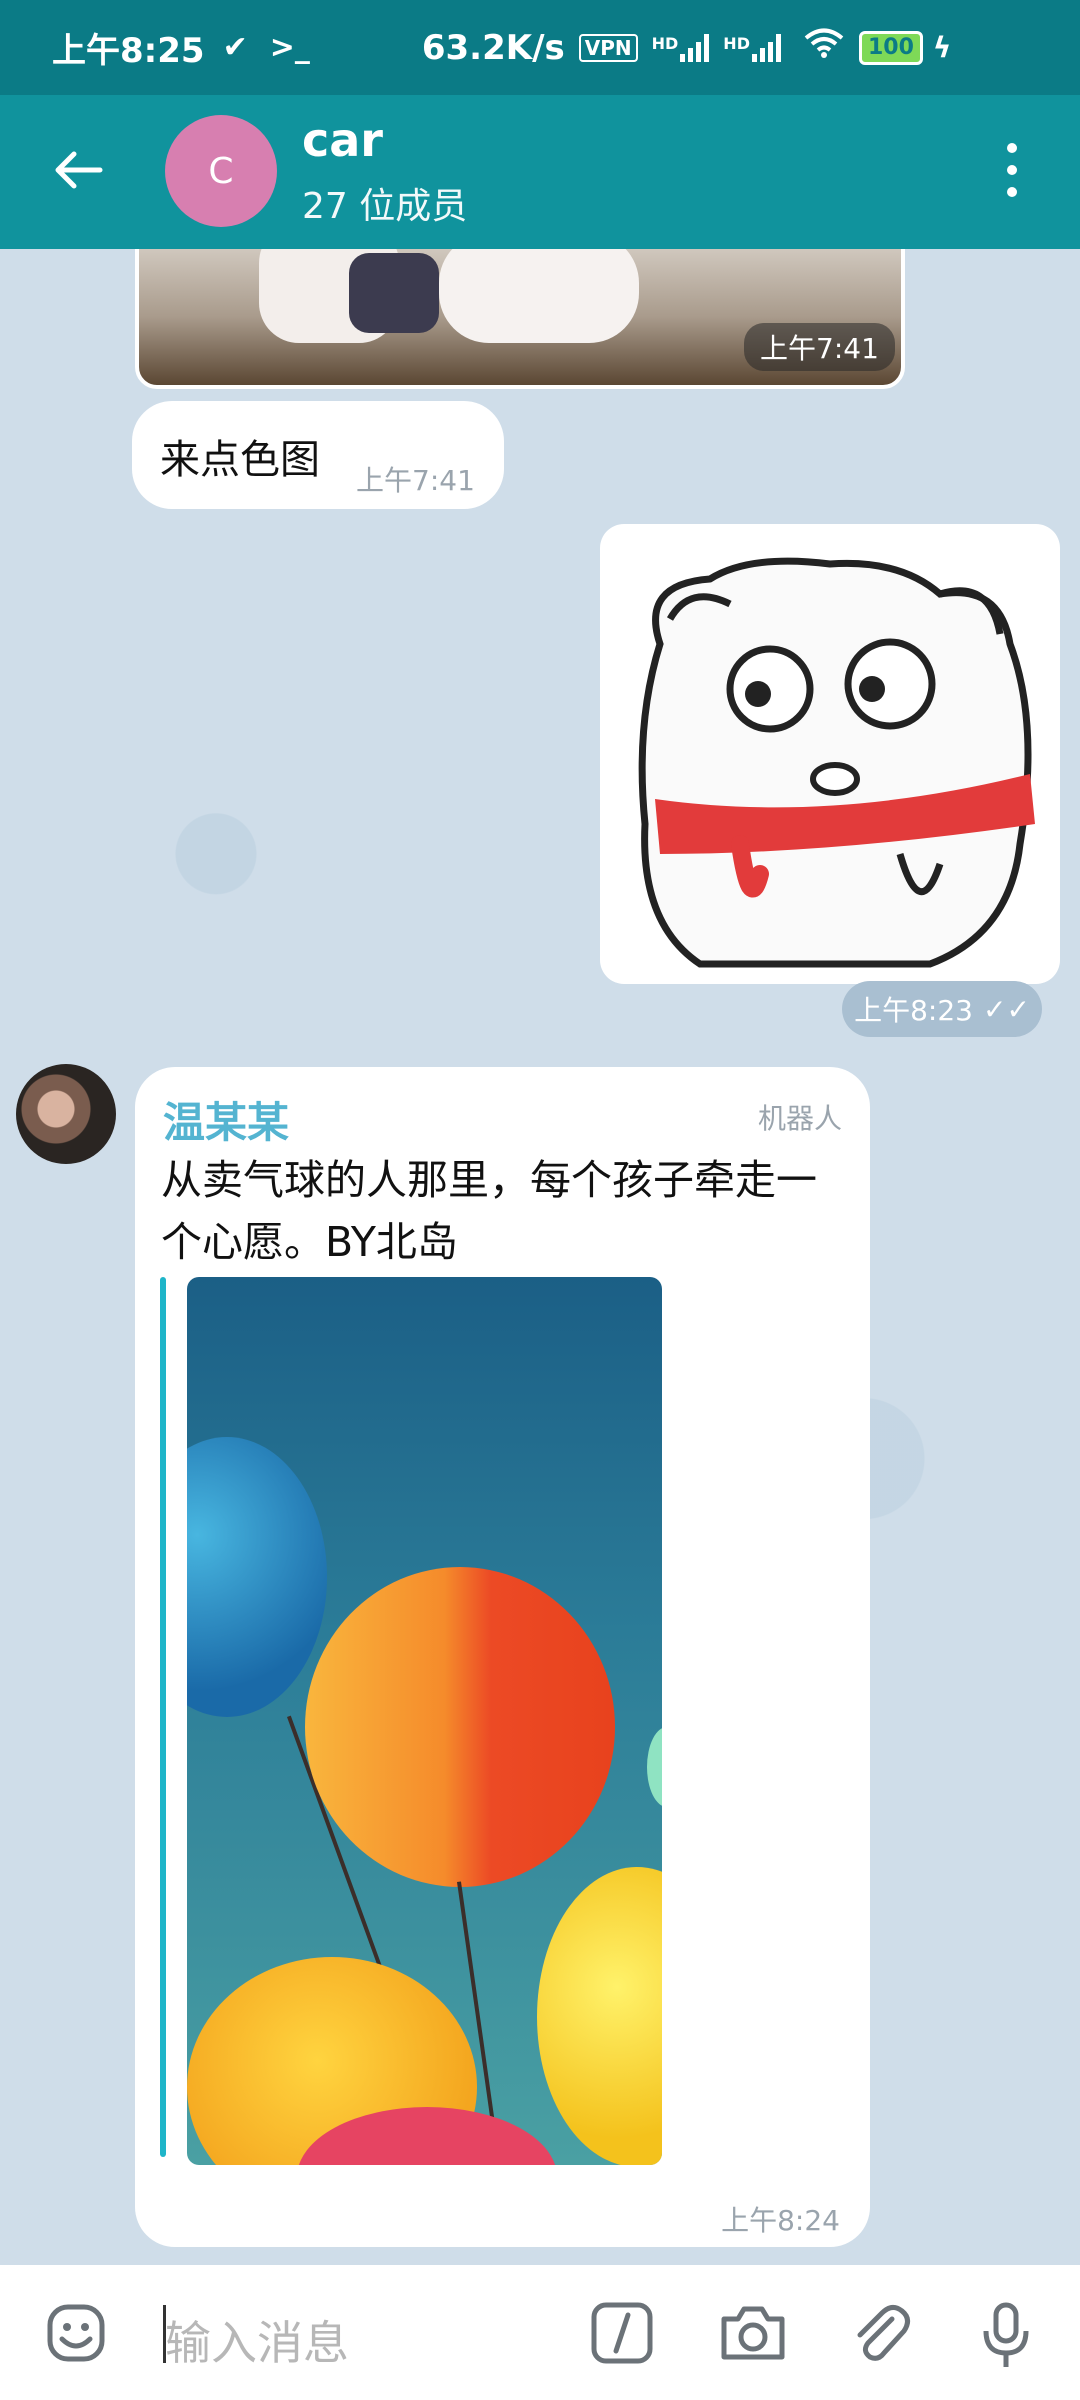 The width and height of the screenshot is (1080, 2400). I want to click on microphone-icon, so click(1006, 2334).